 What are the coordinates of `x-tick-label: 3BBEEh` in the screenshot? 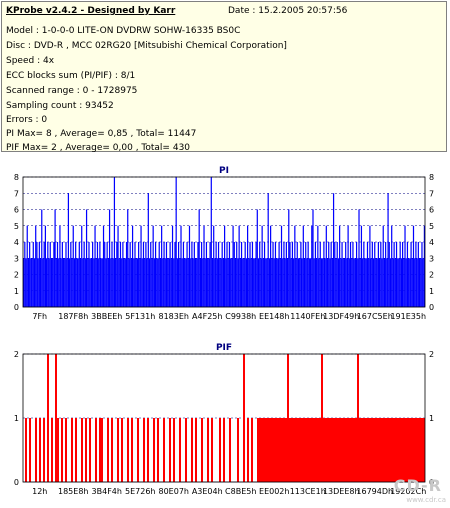 It's located at (106, 316).